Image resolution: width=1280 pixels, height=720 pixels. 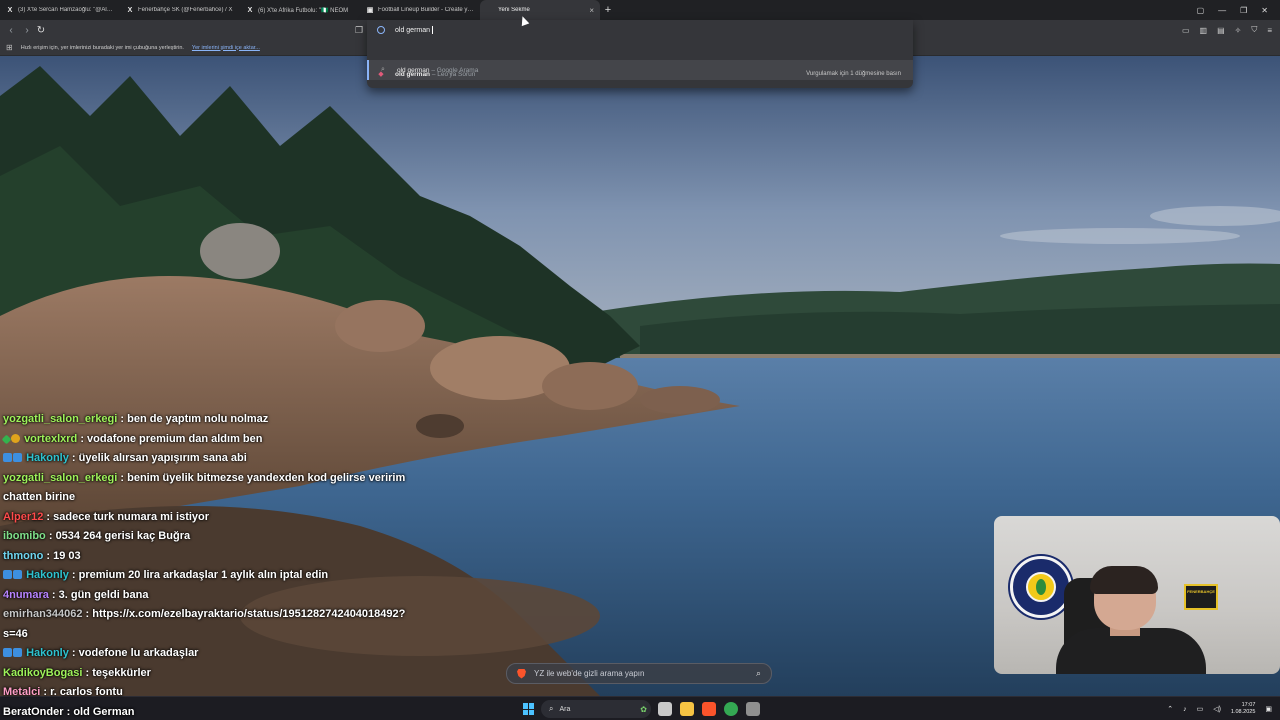 What do you see at coordinates (359, 30) in the screenshot?
I see `bookmark-icon: ❐` at bounding box center [359, 30].